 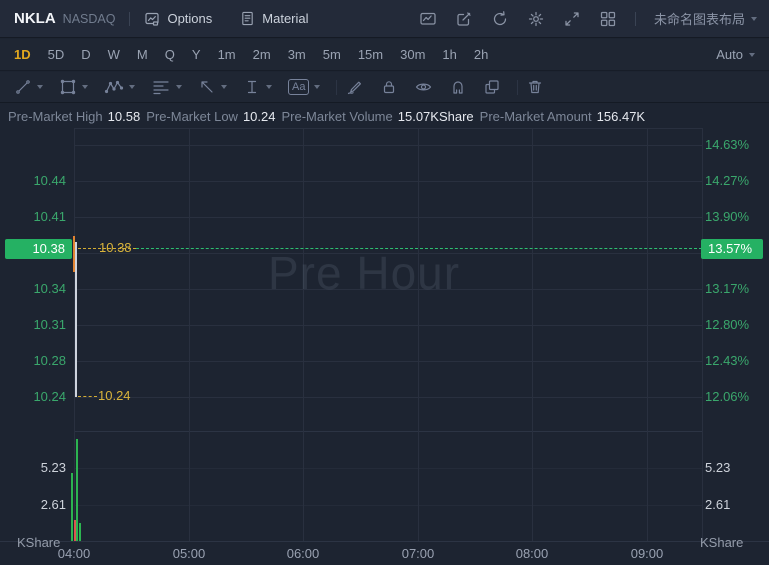 I want to click on candle-mode-selector: Auto, so click(x=735, y=54).